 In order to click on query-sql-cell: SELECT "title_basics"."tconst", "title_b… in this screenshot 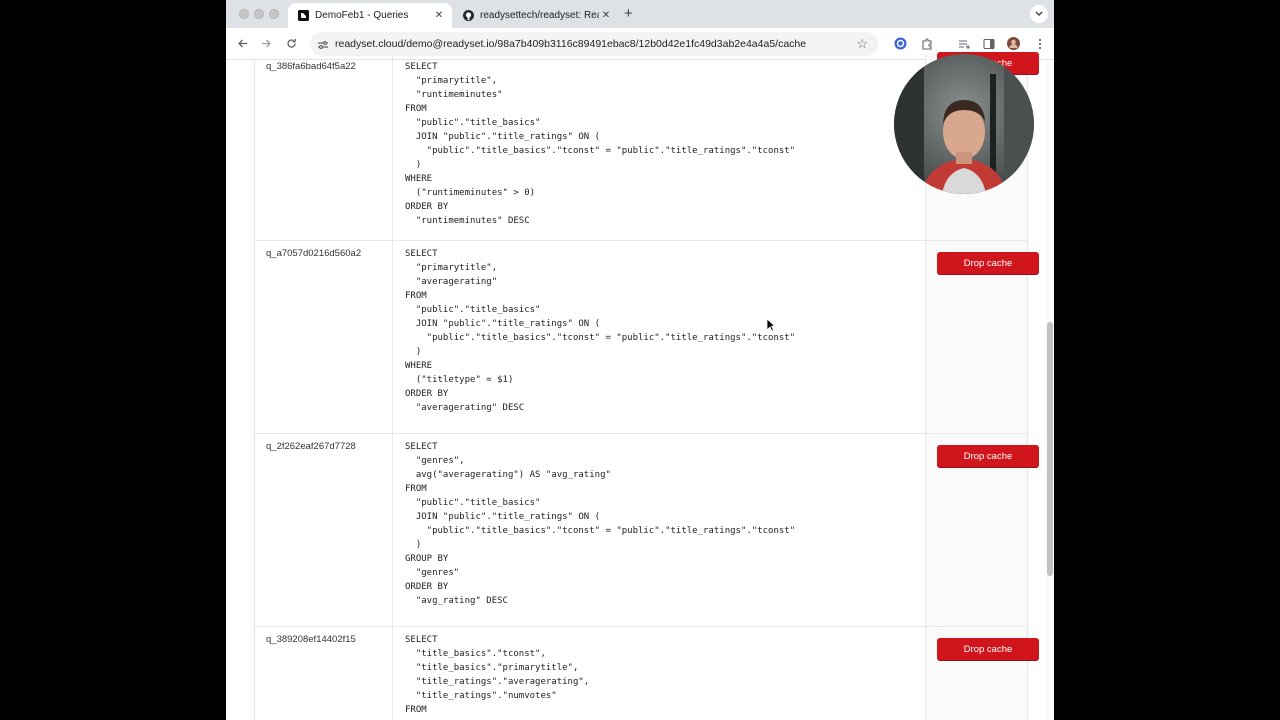, I will do `click(659, 673)`.